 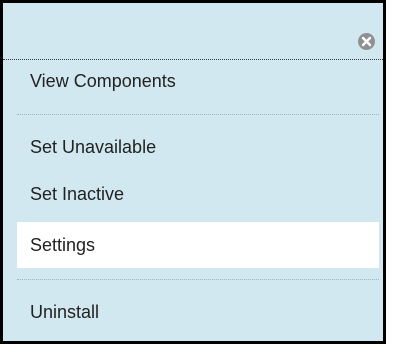 I want to click on menu-item-settings: Settings, so click(x=198, y=245).